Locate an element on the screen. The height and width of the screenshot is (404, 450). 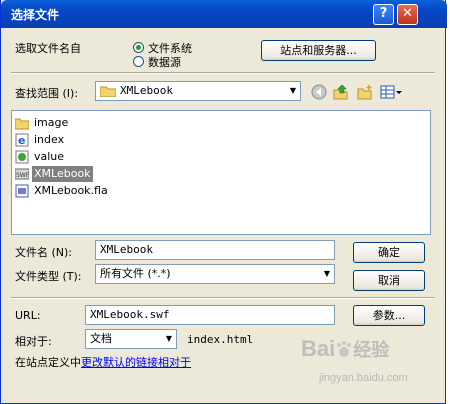
lookin-value: XMLebook is located at coordinates (146, 90).